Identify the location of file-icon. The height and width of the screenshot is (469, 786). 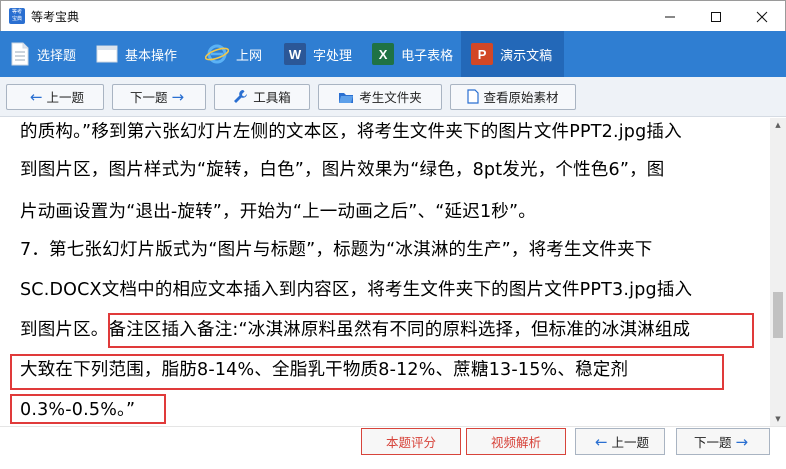
(473, 96).